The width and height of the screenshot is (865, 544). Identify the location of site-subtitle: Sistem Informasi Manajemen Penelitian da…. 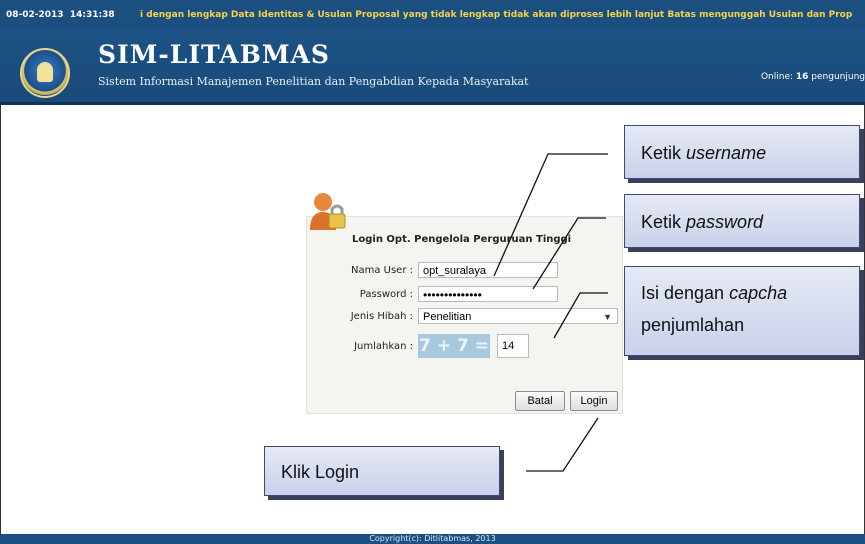
(313, 81).